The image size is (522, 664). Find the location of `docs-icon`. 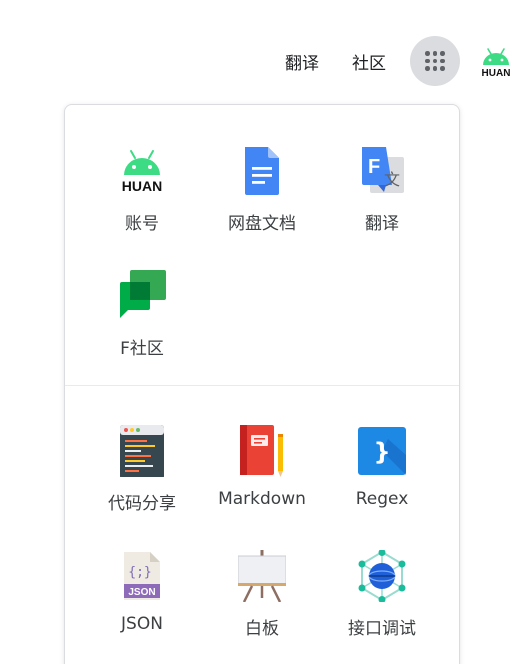

docs-icon is located at coordinates (262, 171).